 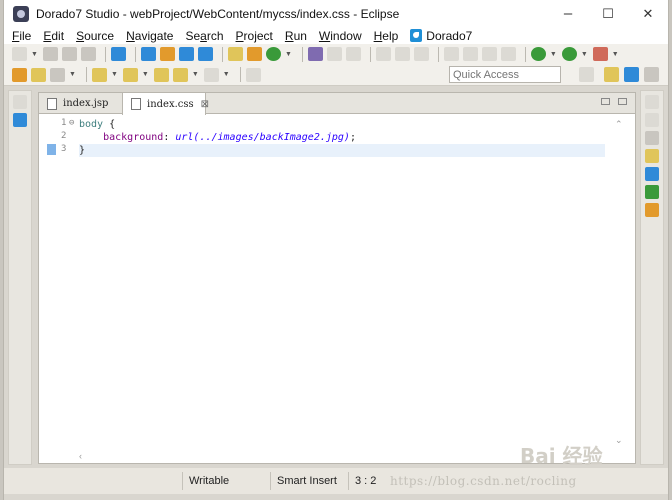 What do you see at coordinates (114, 74) in the screenshot?
I see `next-annotation-dropdown-arrow: ▼` at bounding box center [114, 74].